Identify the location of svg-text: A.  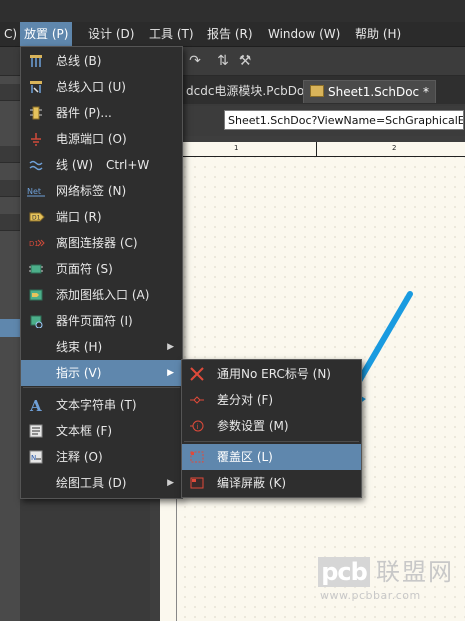
(35, 405).